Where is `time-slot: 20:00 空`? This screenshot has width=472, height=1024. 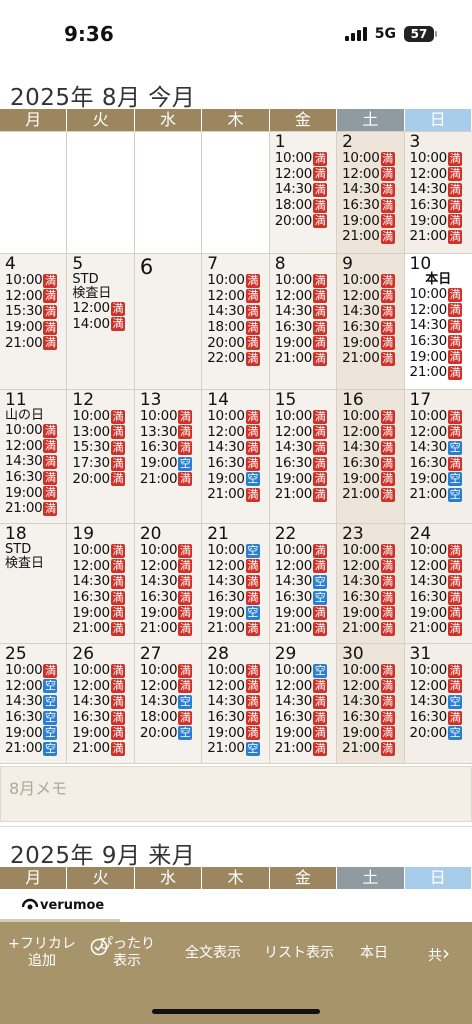 time-slot: 20:00 空 is located at coordinates (441, 733).